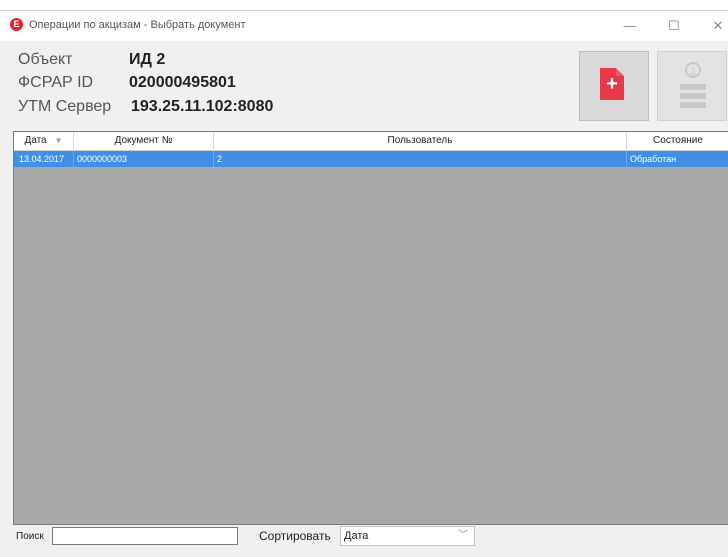  I want to click on grid-header: Дата ▼ Документ № Пользователь Состояние, so click(371, 141).